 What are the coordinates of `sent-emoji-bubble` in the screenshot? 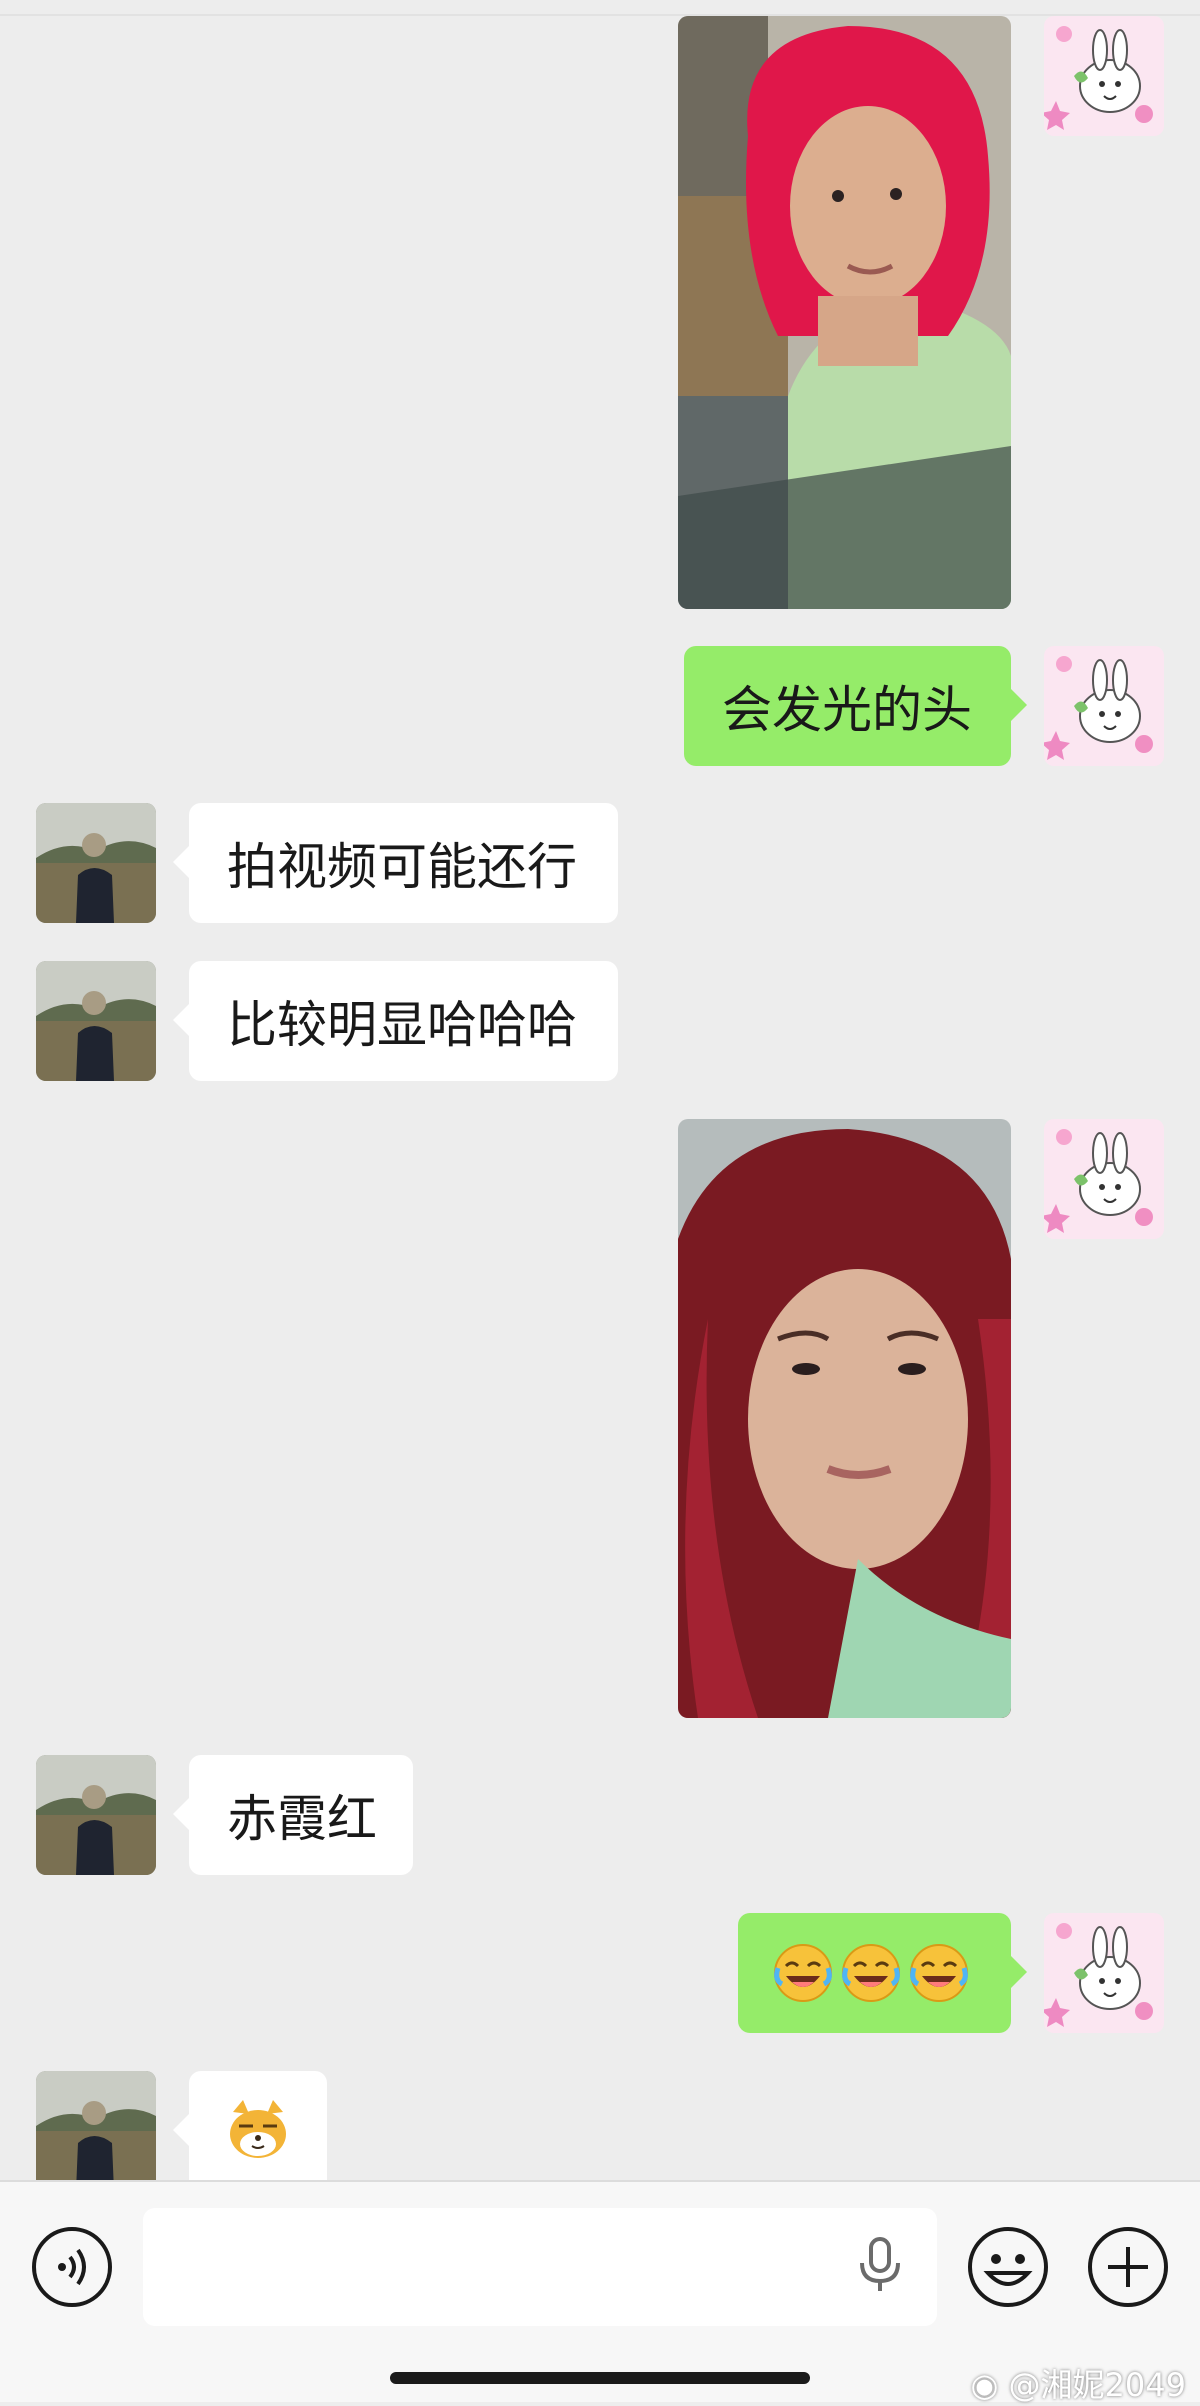 It's located at (882, 1973).